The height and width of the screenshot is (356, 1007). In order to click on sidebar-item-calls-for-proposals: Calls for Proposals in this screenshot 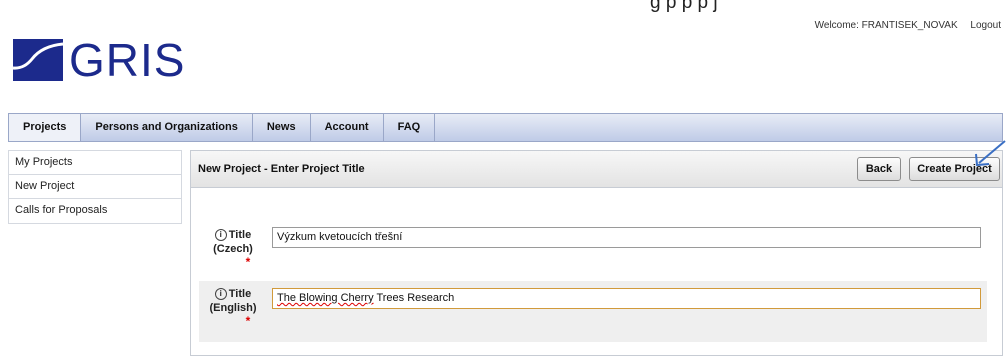, I will do `click(95, 211)`.